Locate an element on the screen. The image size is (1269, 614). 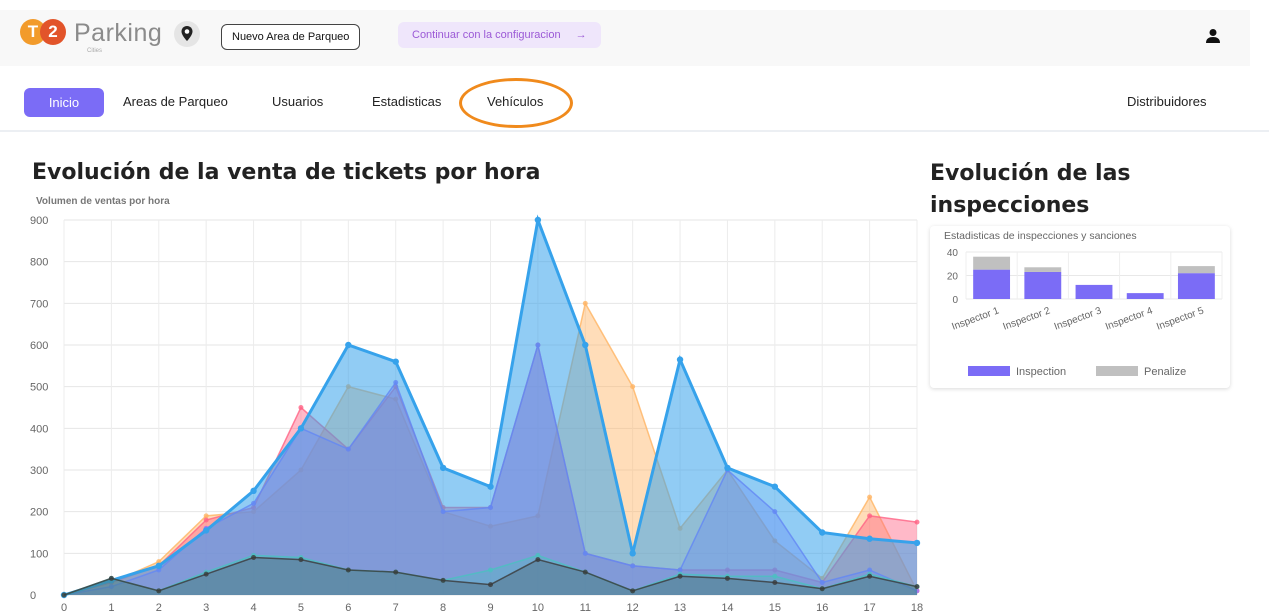
new-parking-area-button: Nuevo Area de Parqueo is located at coordinates (291, 37).